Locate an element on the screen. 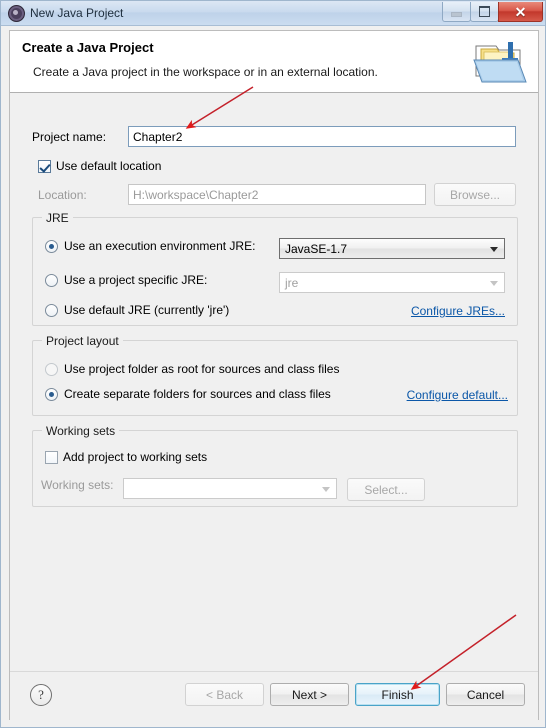  project-layout-group-title: Project layout is located at coordinates (82, 341).